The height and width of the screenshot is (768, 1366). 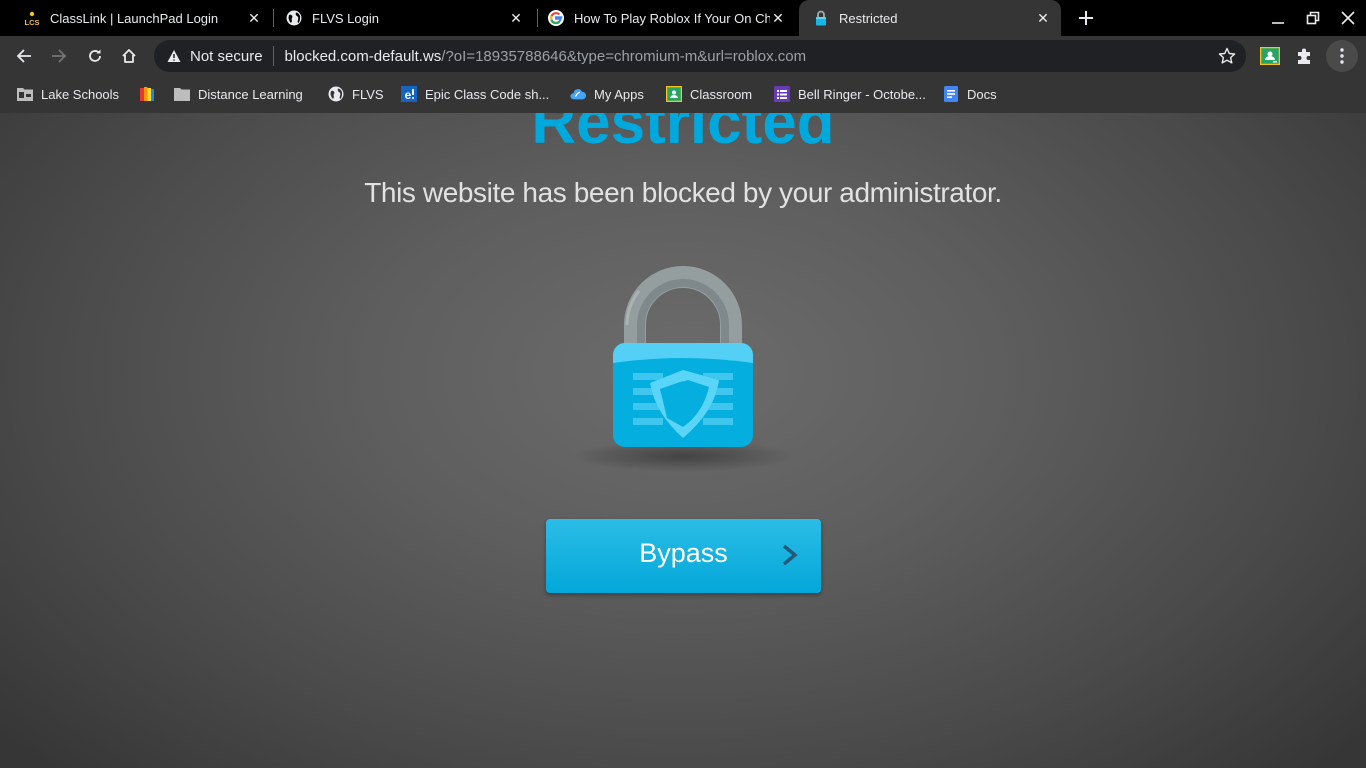 I want to click on minimize-icon, so click(x=1278, y=23).